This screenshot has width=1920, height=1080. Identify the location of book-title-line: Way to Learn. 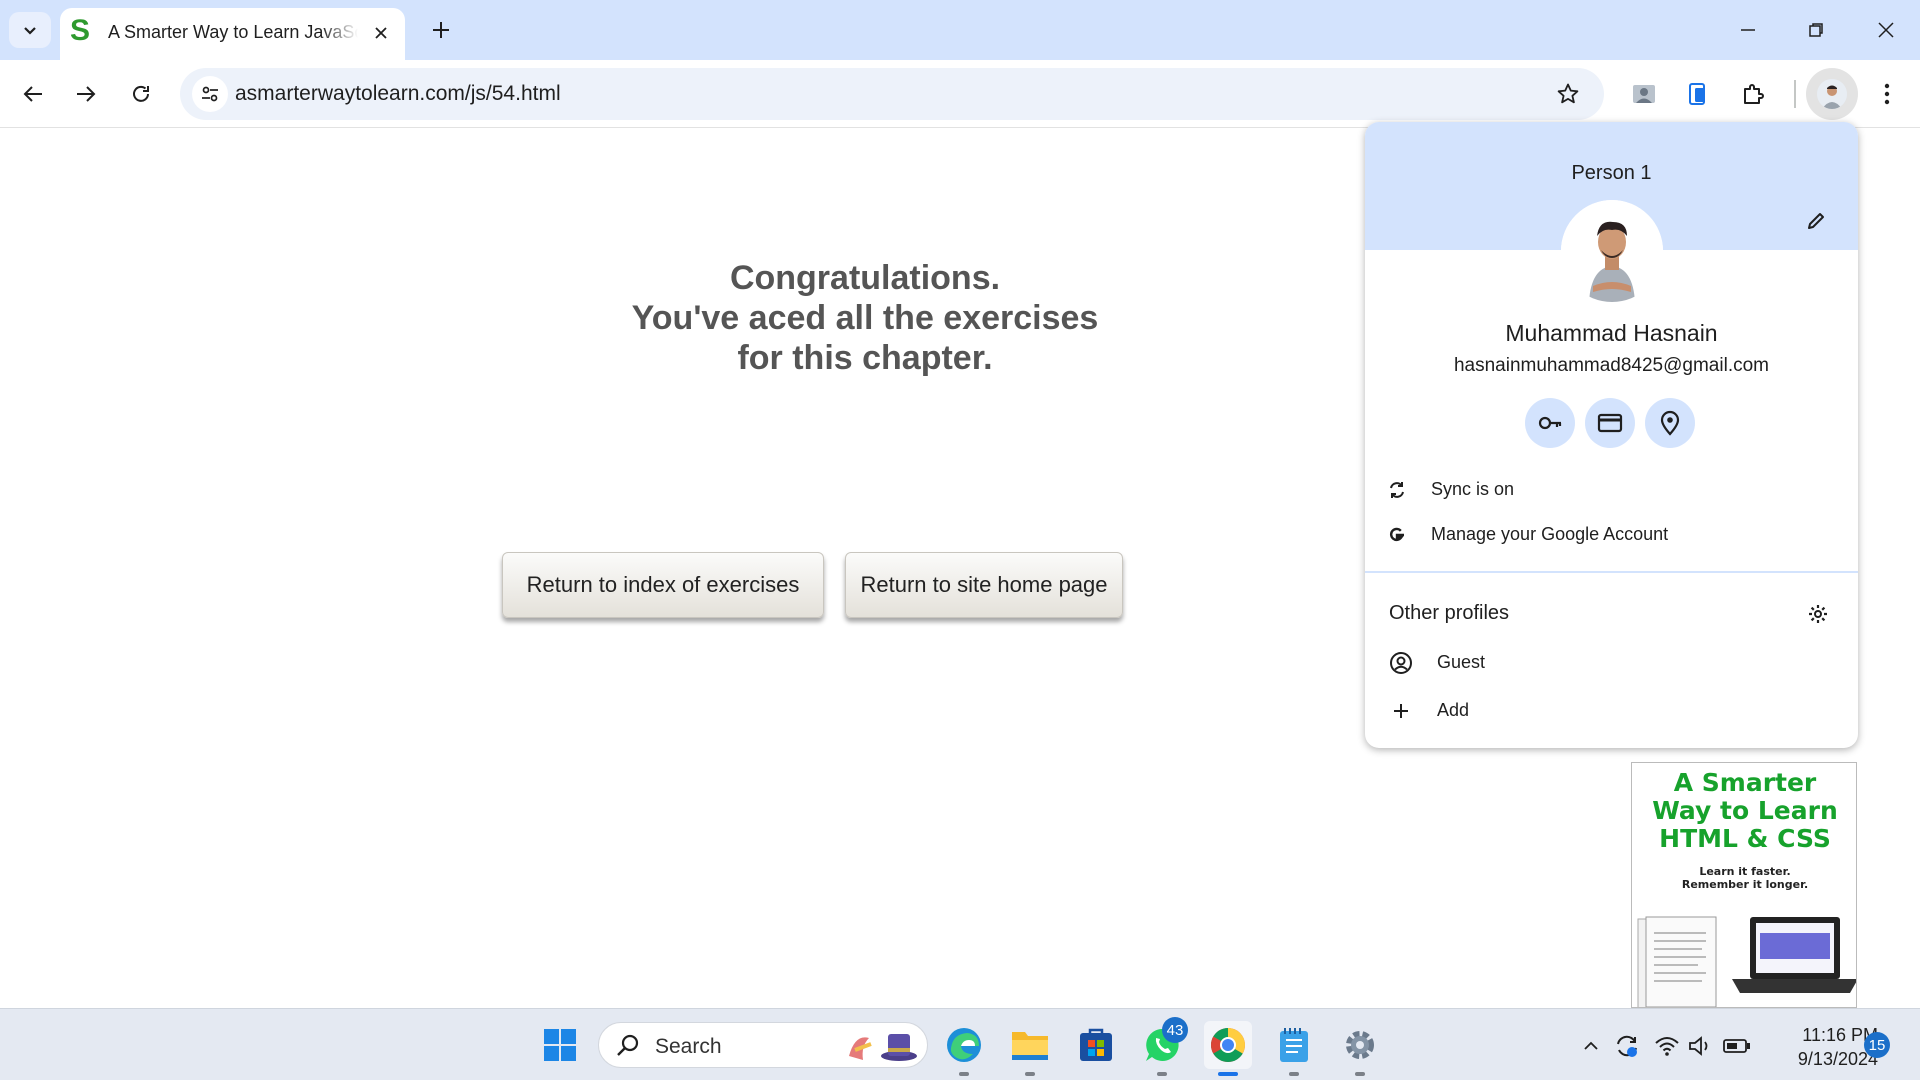
(1745, 810).